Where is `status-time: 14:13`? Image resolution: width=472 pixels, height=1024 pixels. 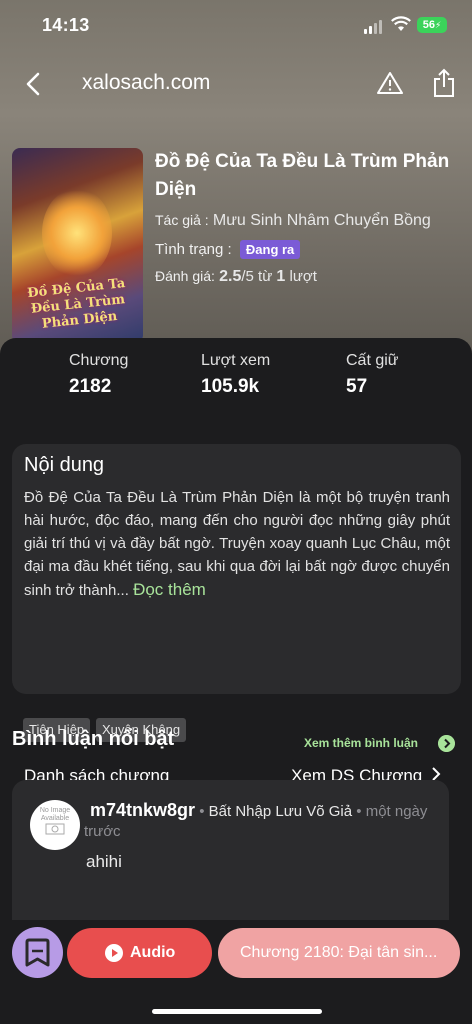 status-time: 14:13 is located at coordinates (66, 25).